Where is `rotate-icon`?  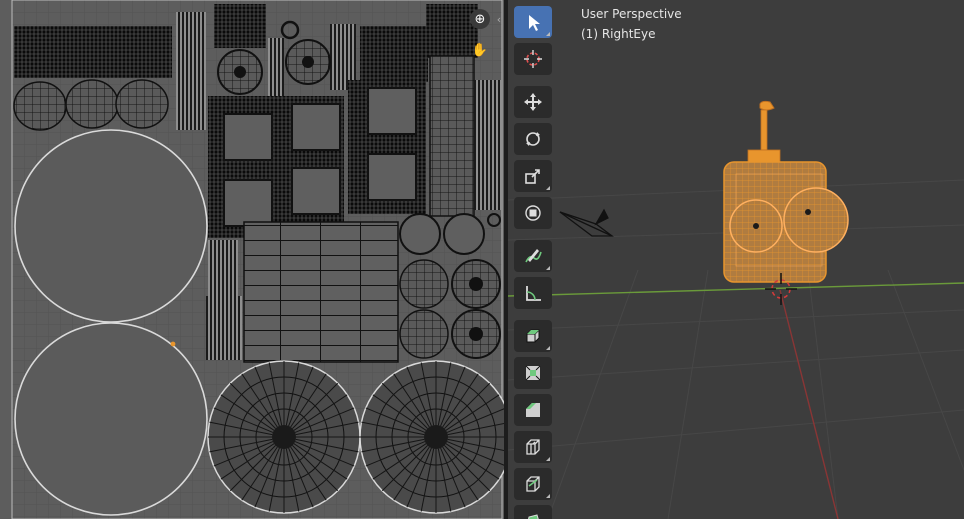
rotate-icon is located at coordinates (533, 139).